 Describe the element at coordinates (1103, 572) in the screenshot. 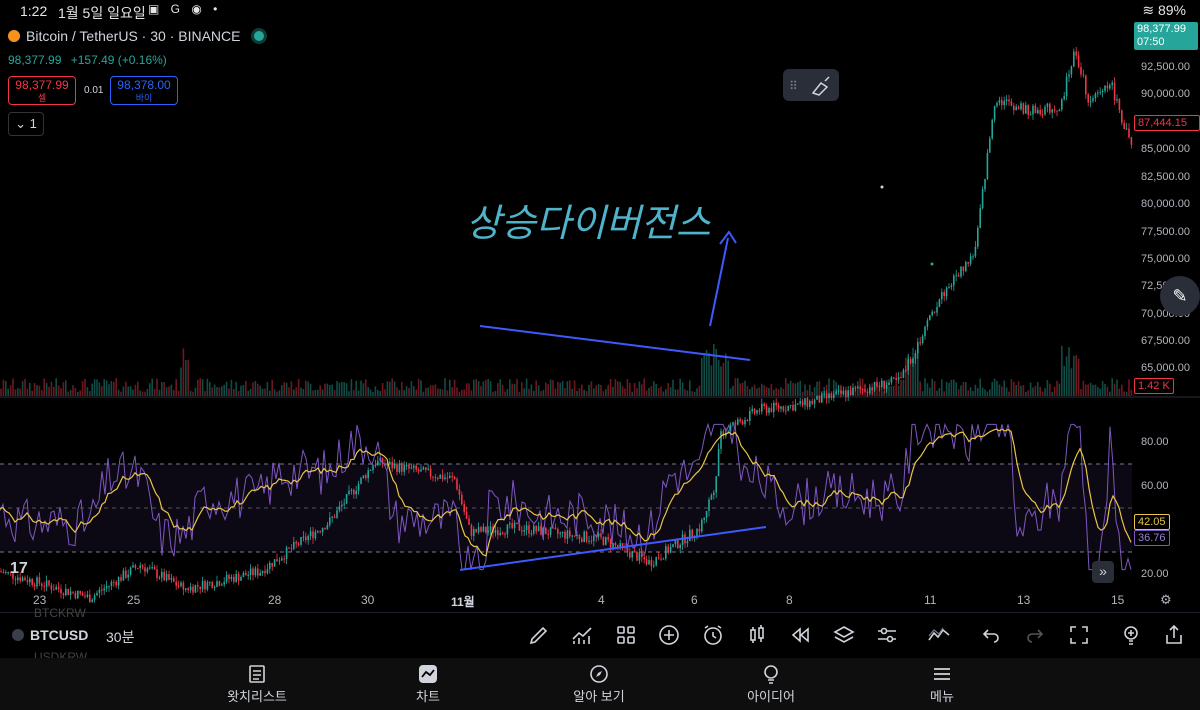

I see `chevrons-right-icon: »` at that location.